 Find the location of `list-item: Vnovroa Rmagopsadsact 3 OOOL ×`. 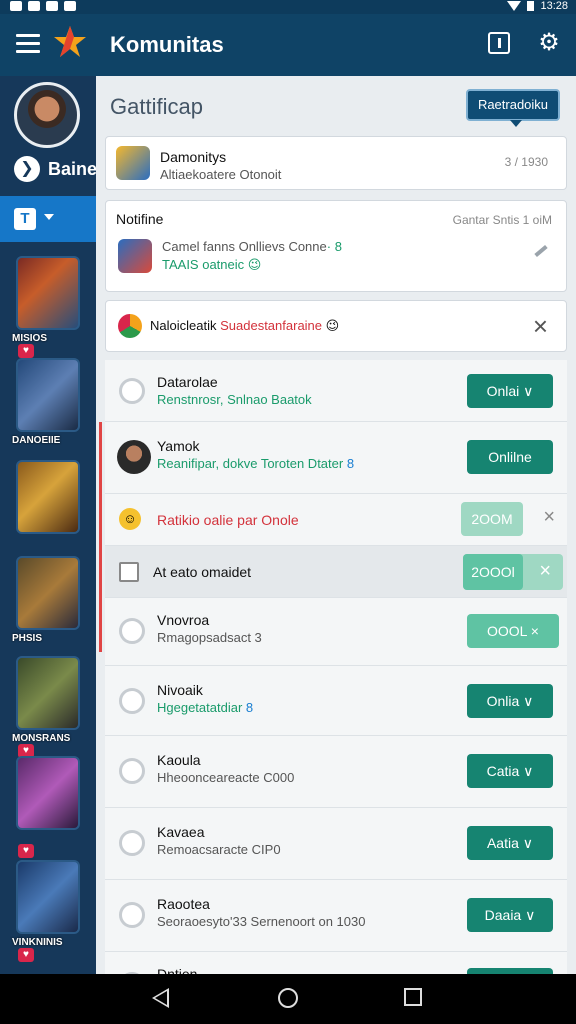

list-item: Vnovroa Rmagopsadsact 3 OOOL × is located at coordinates (336, 632).